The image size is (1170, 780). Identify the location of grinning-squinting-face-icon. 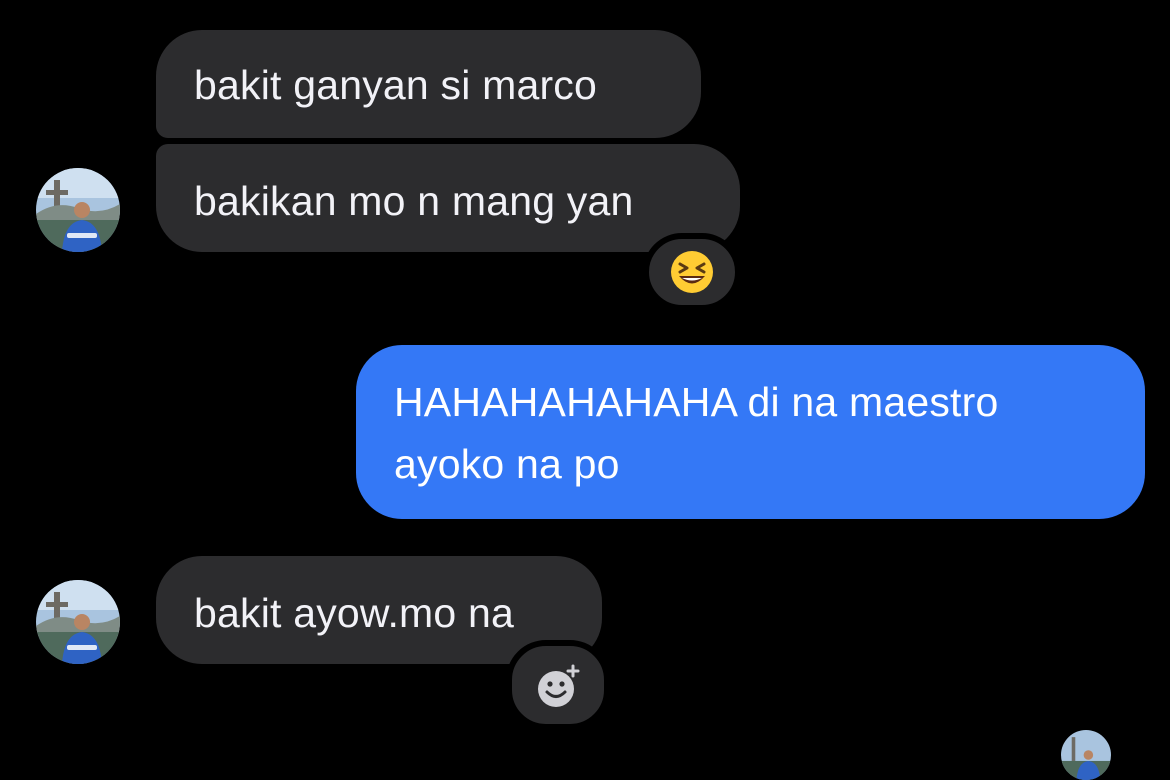
(692, 272).